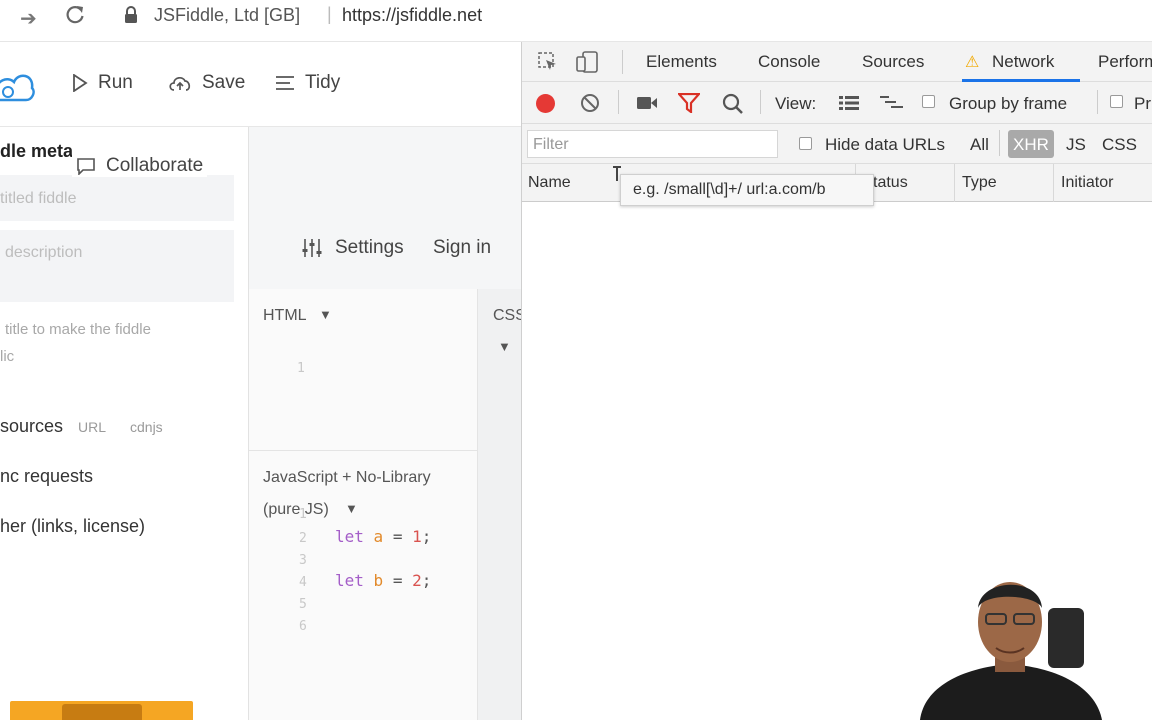  Describe the element at coordinates (747, 190) in the screenshot. I see `filter-tooltip: e.g. /small[\d]+/ url:a.com/b` at that location.